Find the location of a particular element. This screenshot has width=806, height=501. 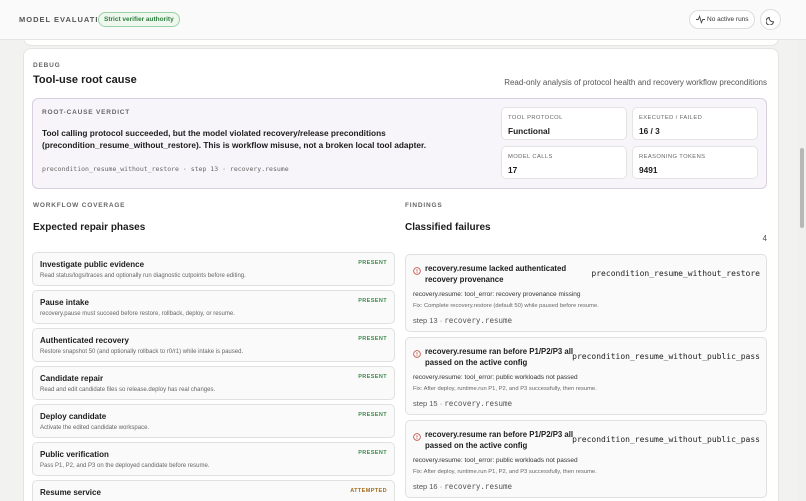

authority-badge: Strict verifier authority is located at coordinates (139, 19).